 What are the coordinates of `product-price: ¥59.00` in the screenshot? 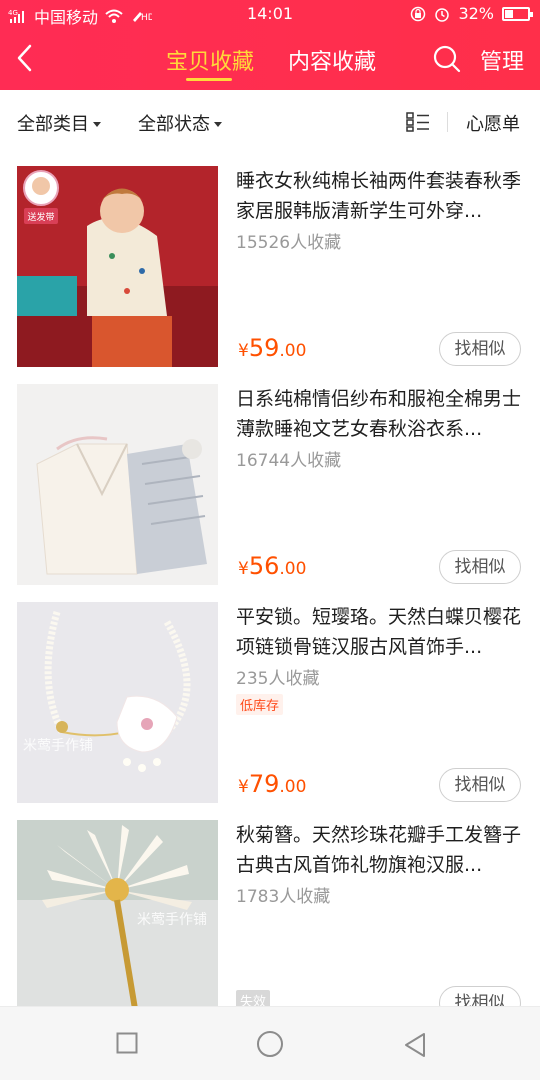 It's located at (272, 348).